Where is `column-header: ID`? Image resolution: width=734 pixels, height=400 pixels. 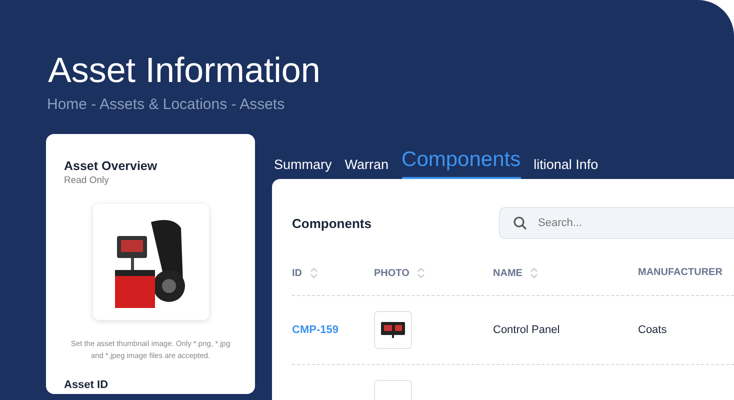 column-header: ID is located at coordinates (297, 273).